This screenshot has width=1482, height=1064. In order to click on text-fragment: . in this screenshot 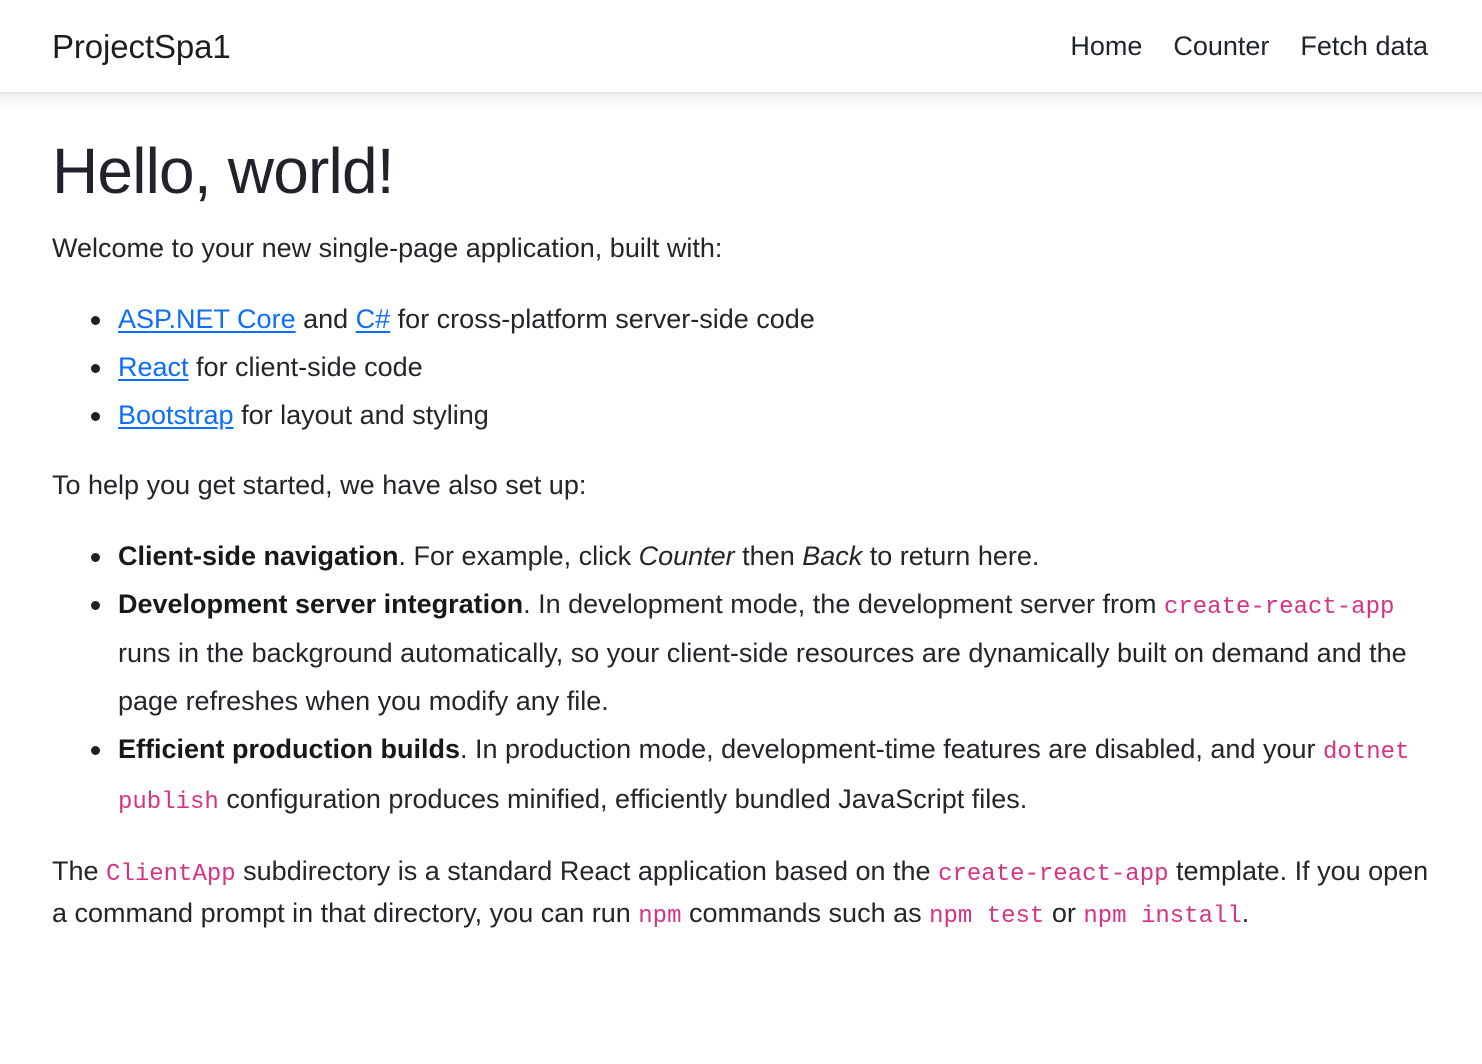, I will do `click(1245, 912)`.